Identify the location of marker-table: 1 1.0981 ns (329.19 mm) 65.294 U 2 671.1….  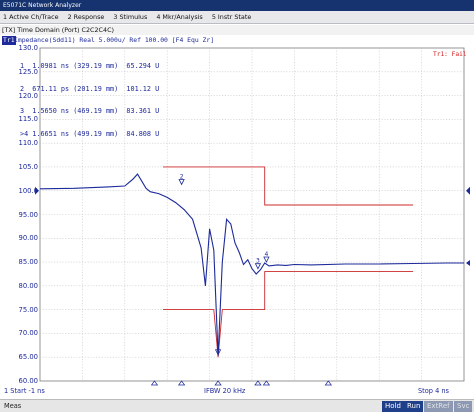
(89, 97).